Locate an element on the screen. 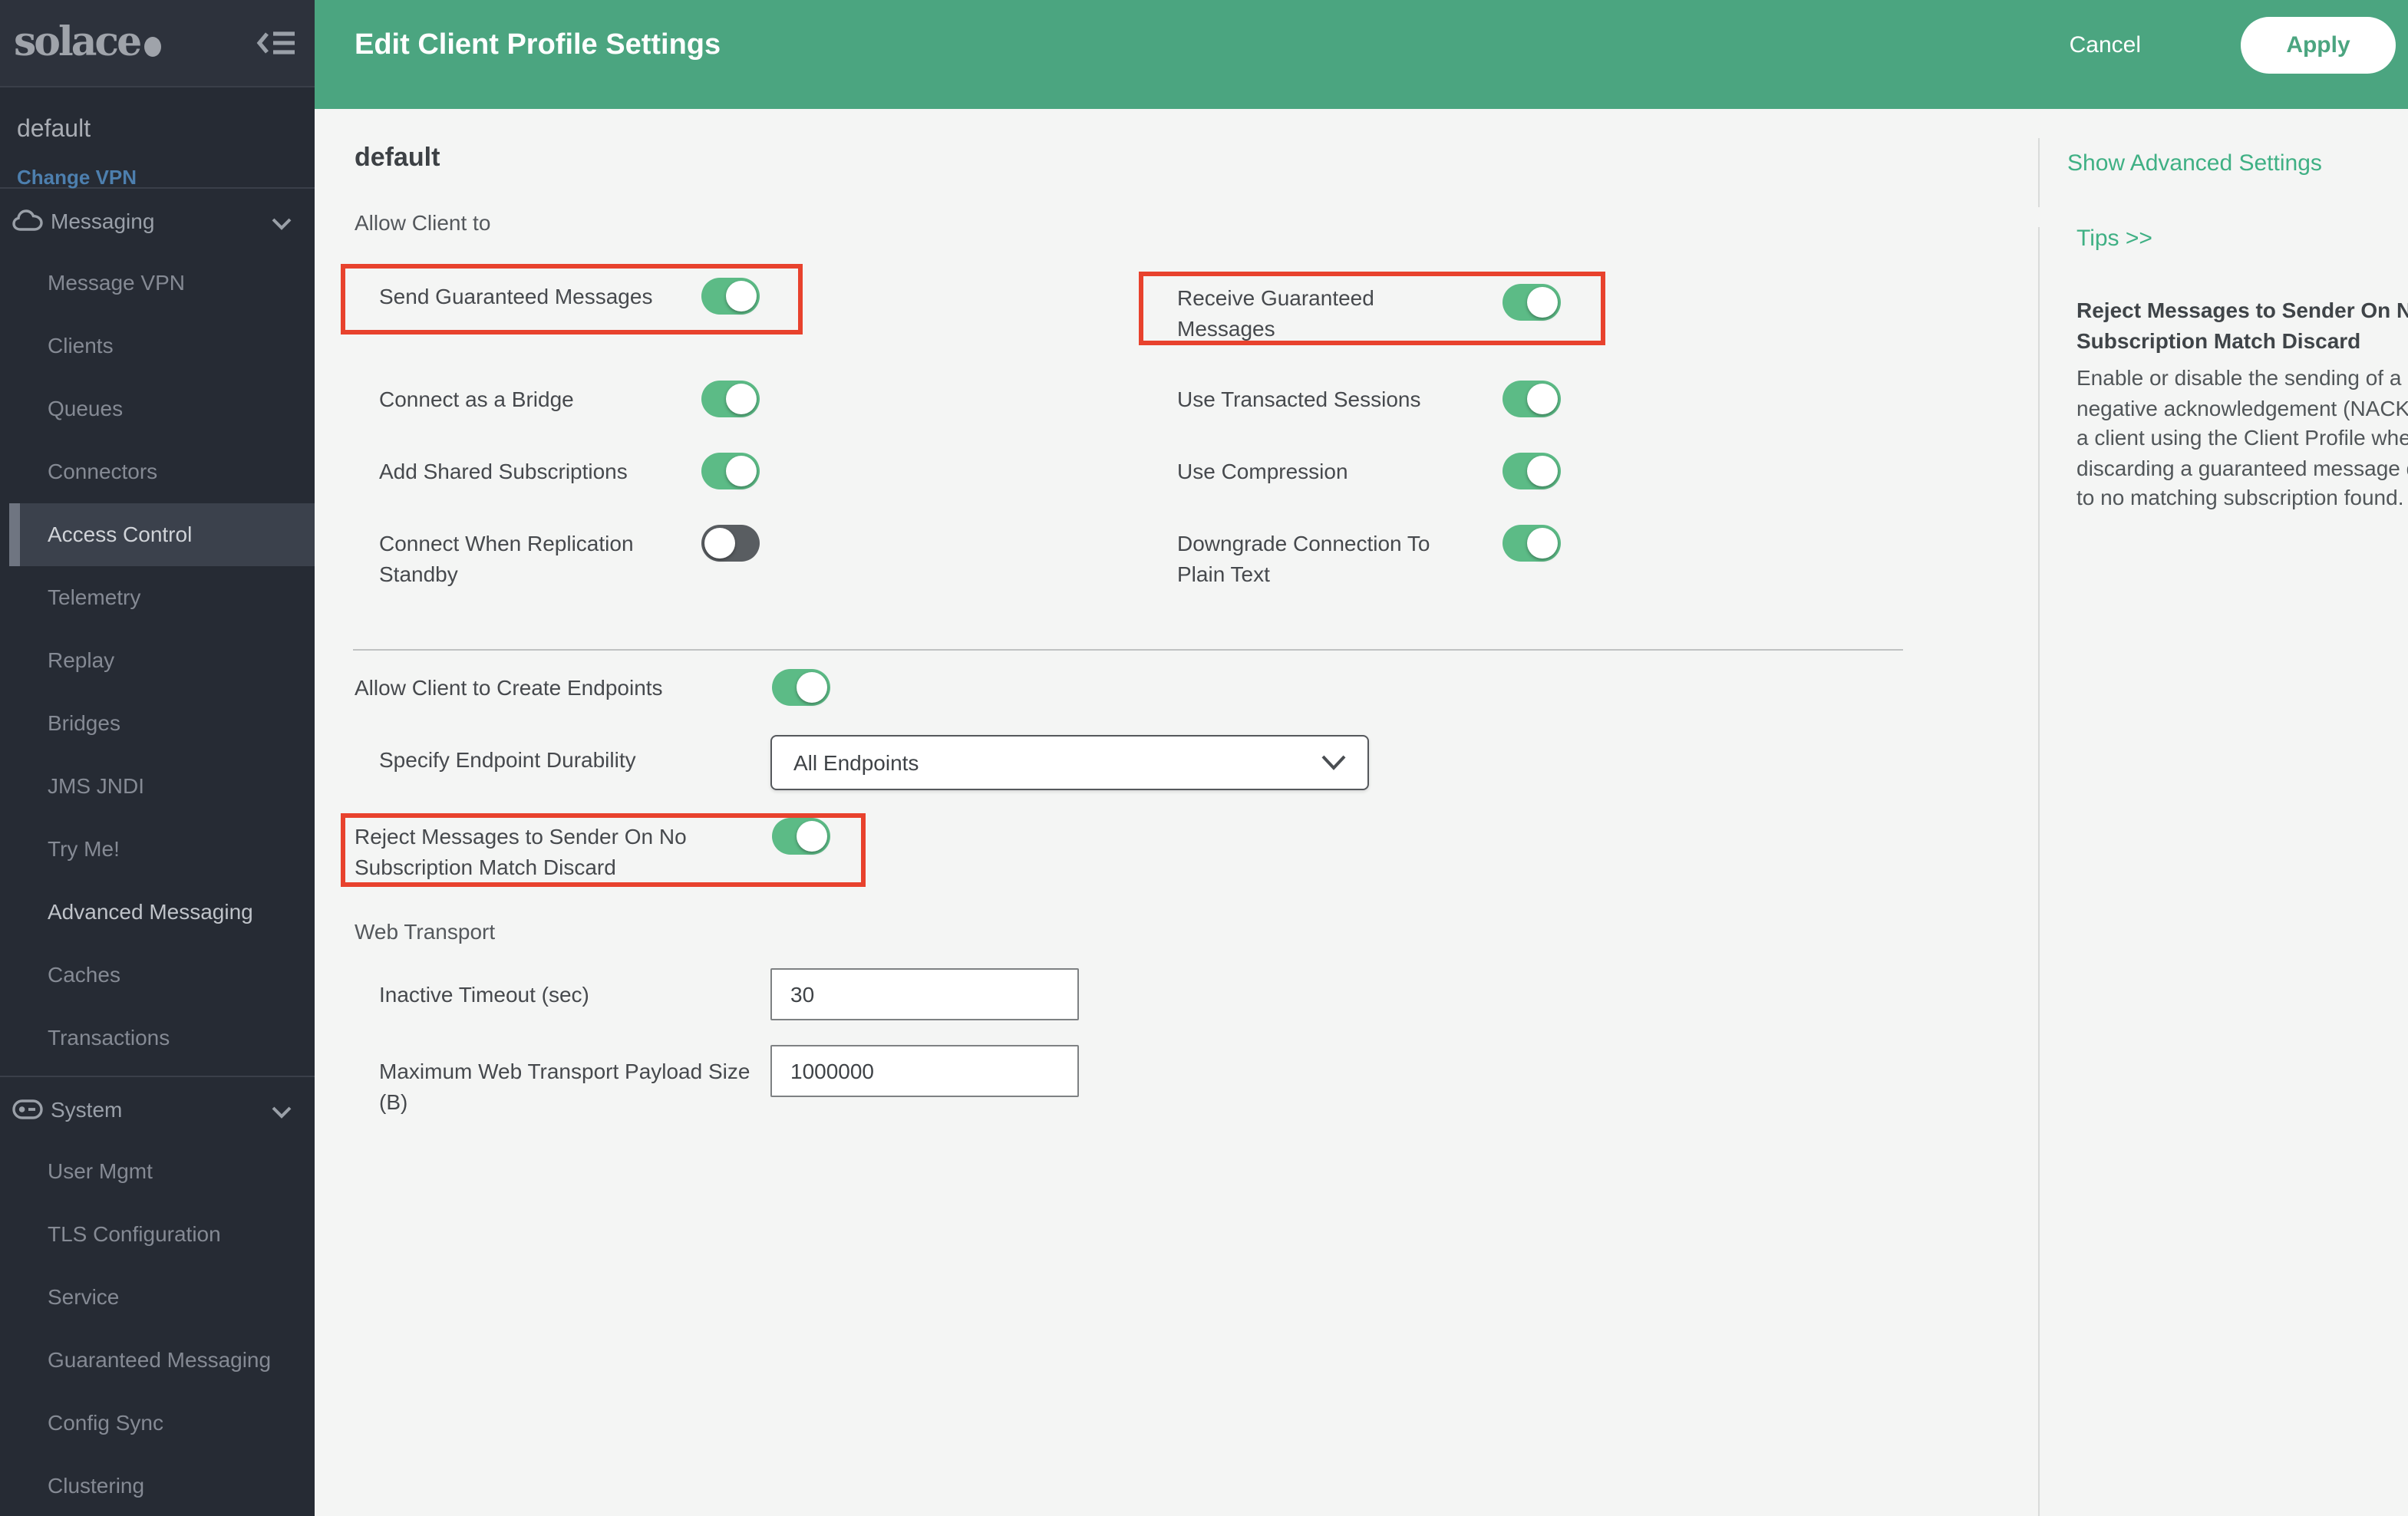 The width and height of the screenshot is (2408, 1516). sidebar-item-replay: Replay is located at coordinates (157, 660).